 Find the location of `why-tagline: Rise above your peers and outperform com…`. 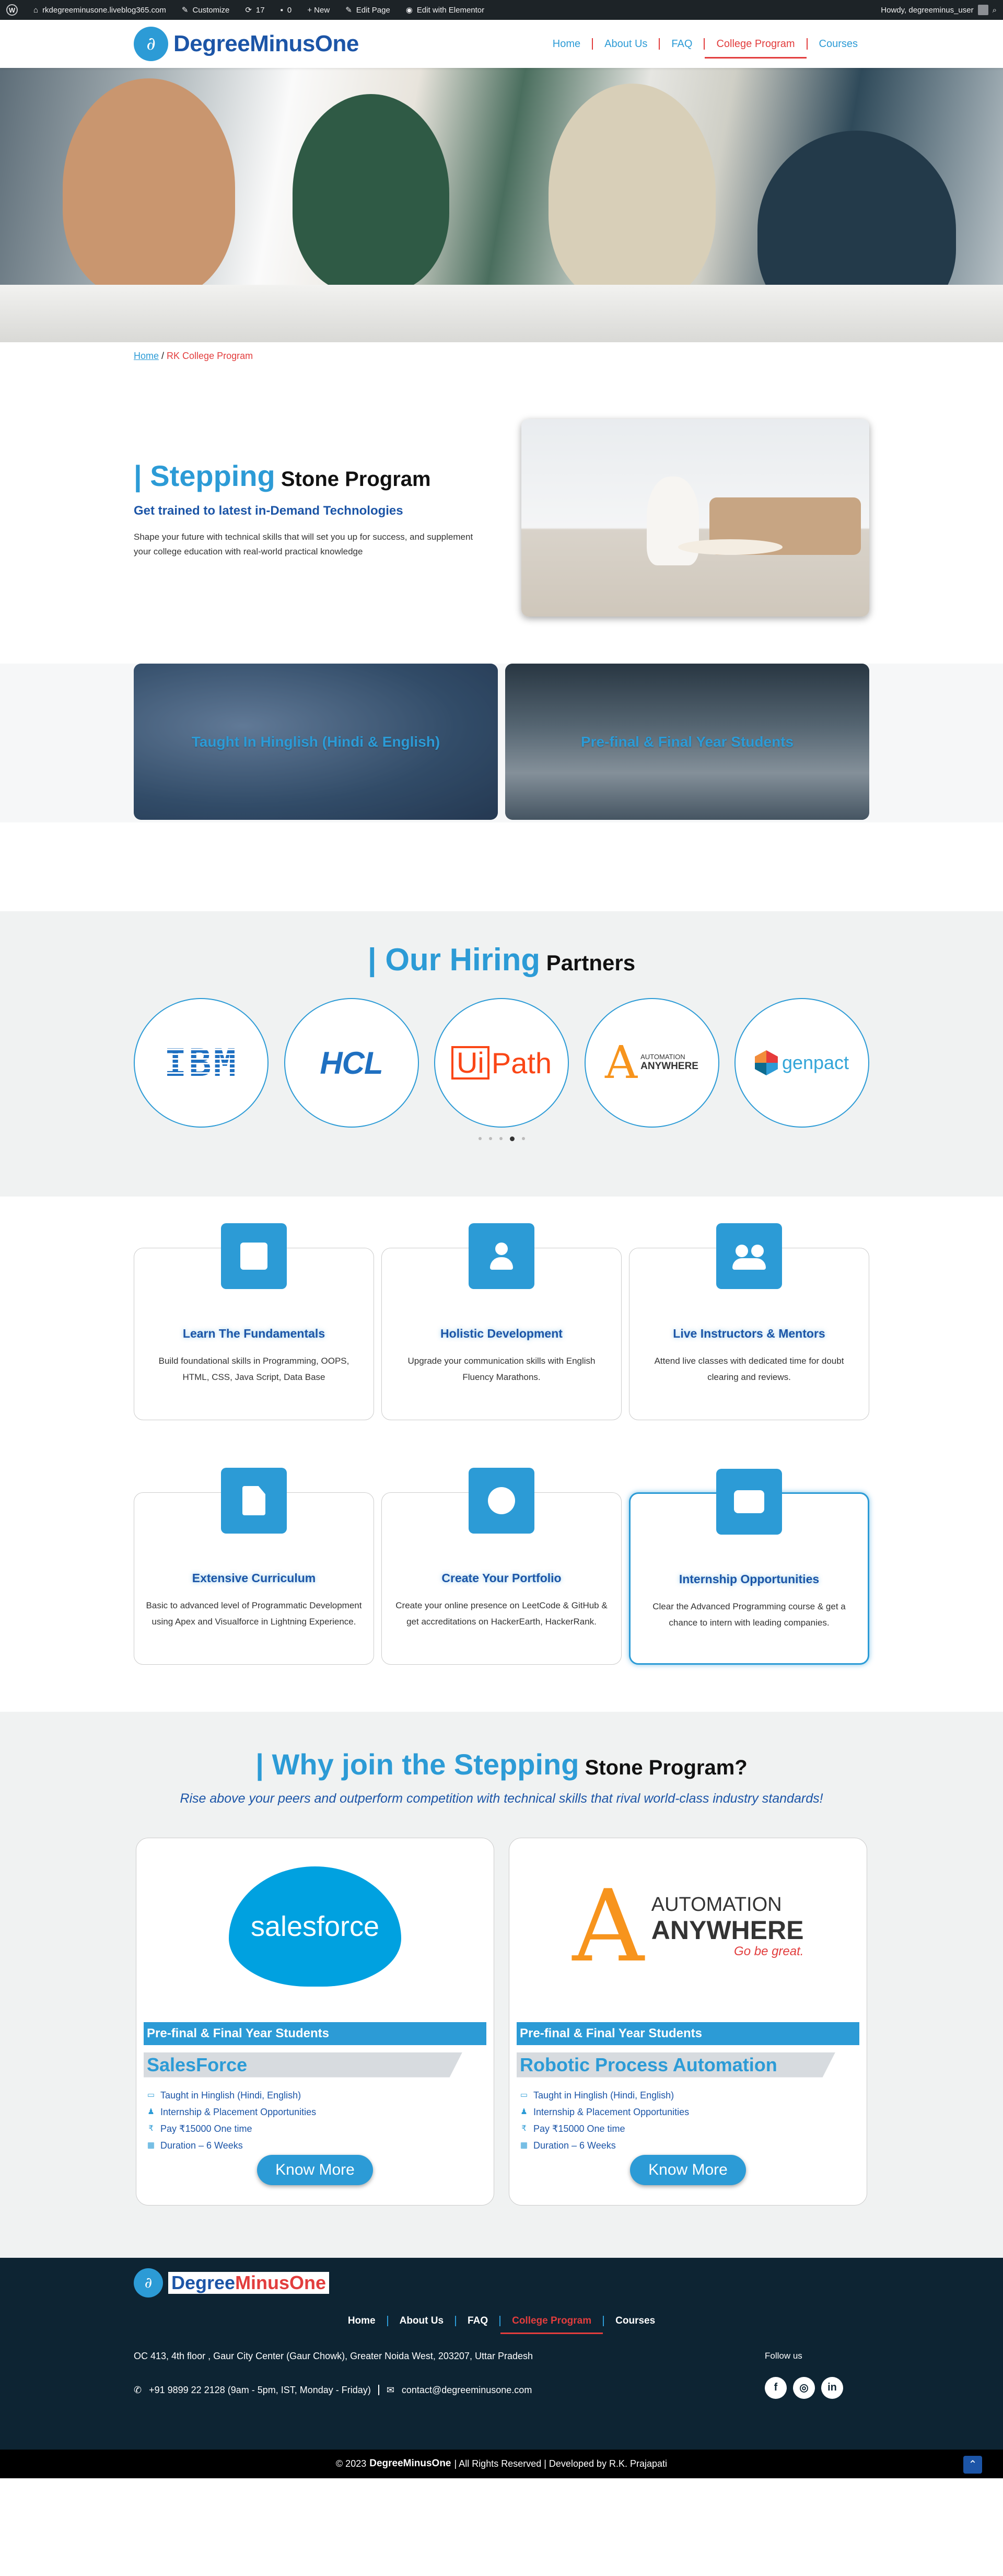

why-tagline: Rise above your peers and outperform com… is located at coordinates (501, 1798).